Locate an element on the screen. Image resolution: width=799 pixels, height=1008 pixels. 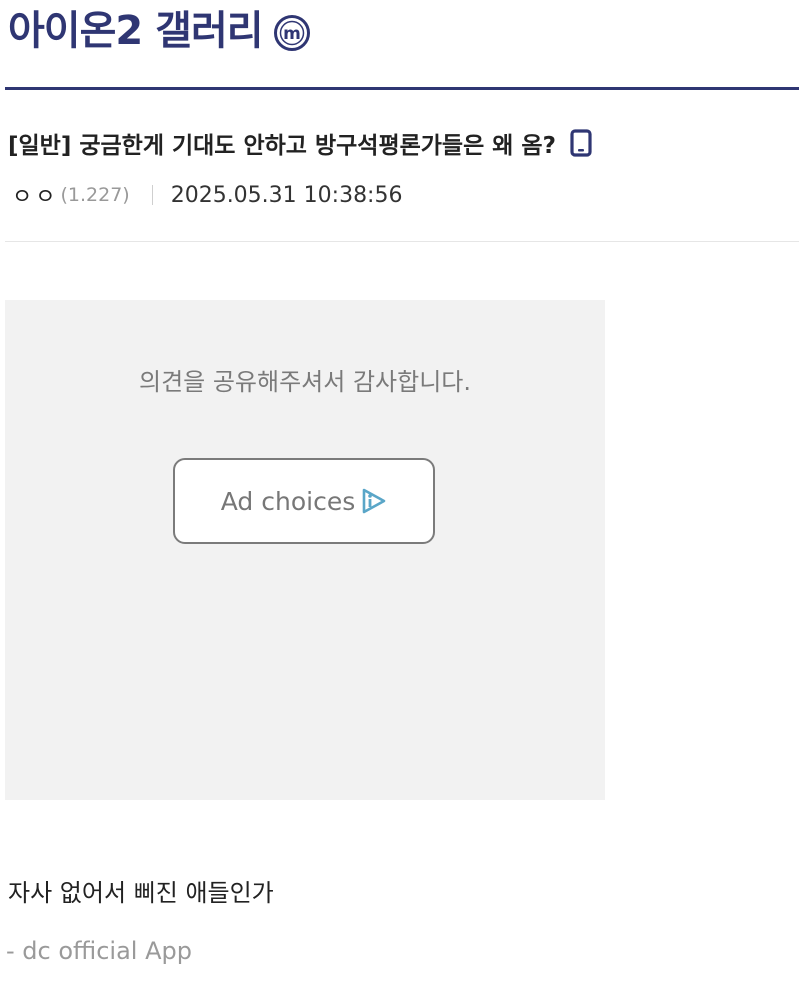
author-nickname: ㅇㅇ is located at coordinates (35, 195).